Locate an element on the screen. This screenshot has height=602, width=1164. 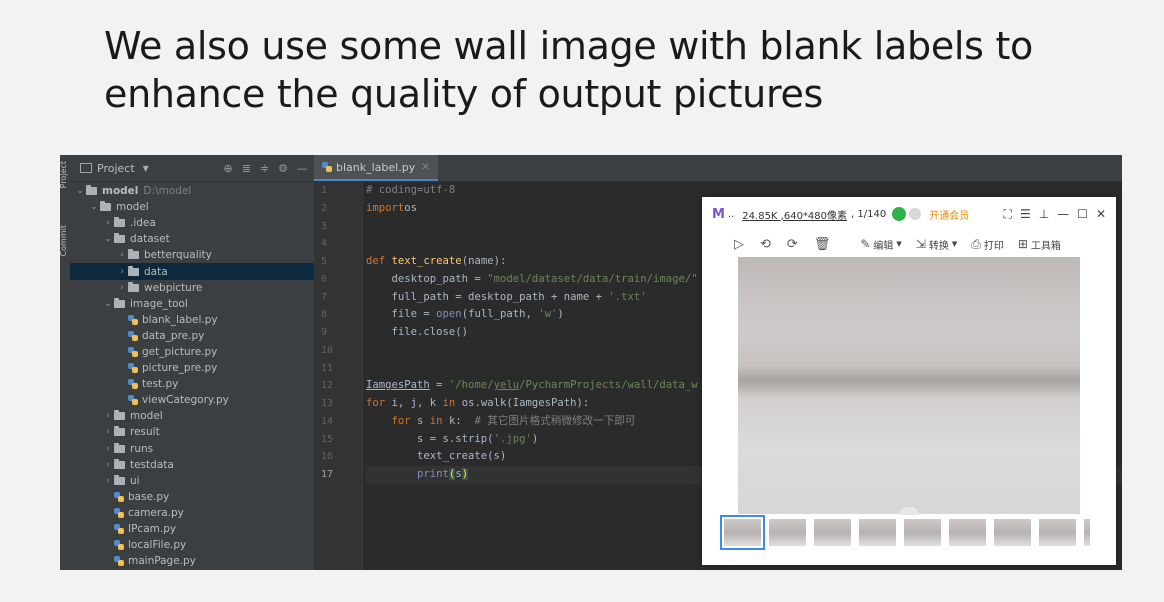
editor-tab-blank-label: blank_label.py ✕ is located at coordinates (376, 168).